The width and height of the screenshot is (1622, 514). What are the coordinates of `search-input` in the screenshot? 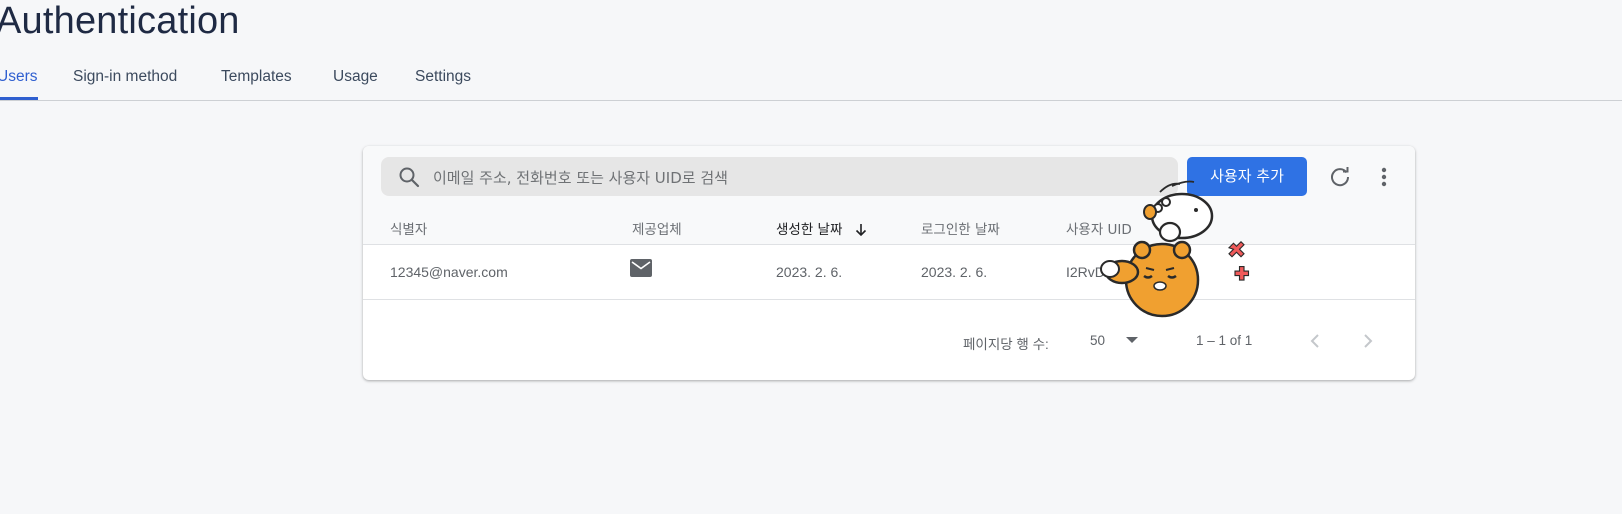 It's located at (798, 177).